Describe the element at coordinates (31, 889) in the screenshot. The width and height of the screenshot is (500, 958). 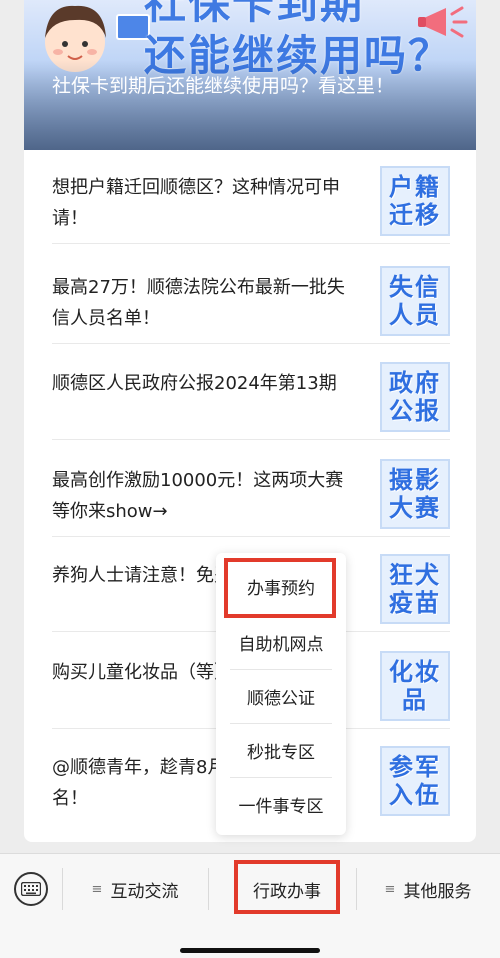
I see `keyboard-icon` at that location.